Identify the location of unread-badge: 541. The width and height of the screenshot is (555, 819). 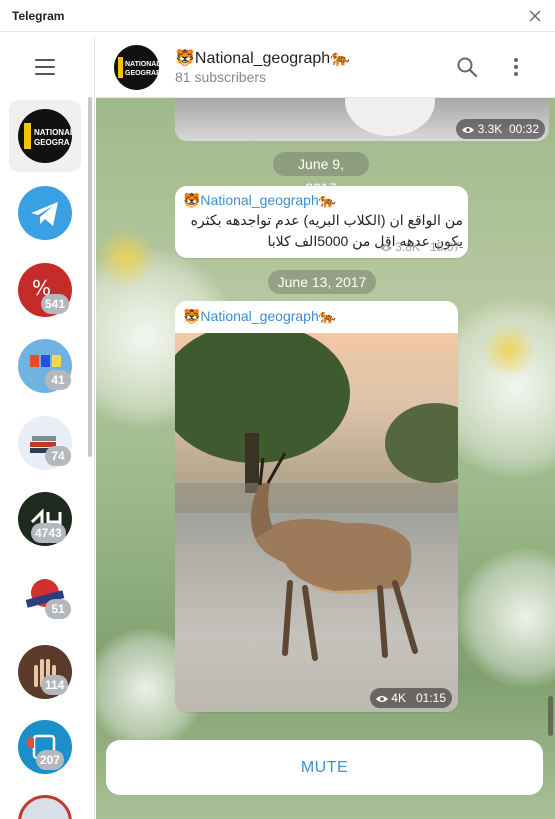
(55, 304).